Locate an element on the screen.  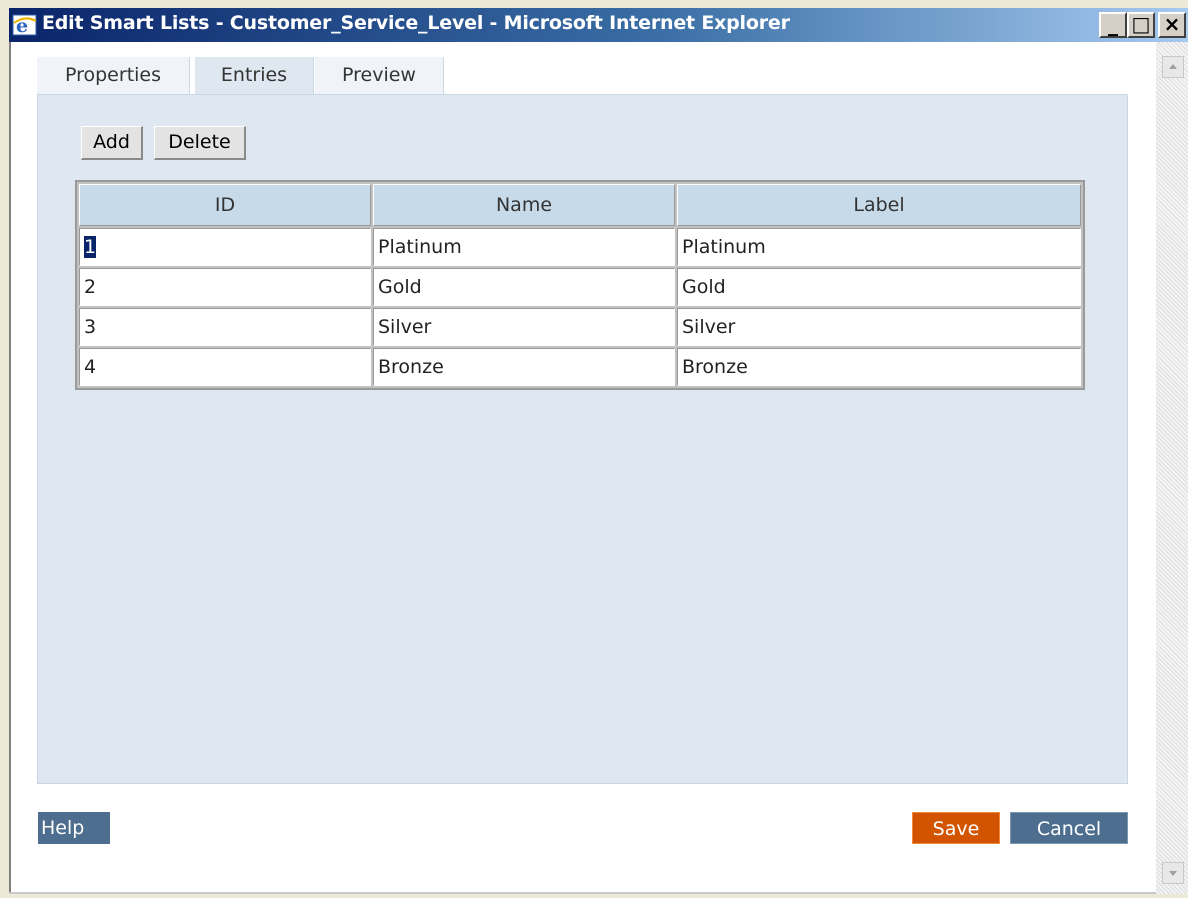
minimize-icon: _ is located at coordinates (1113, 24).